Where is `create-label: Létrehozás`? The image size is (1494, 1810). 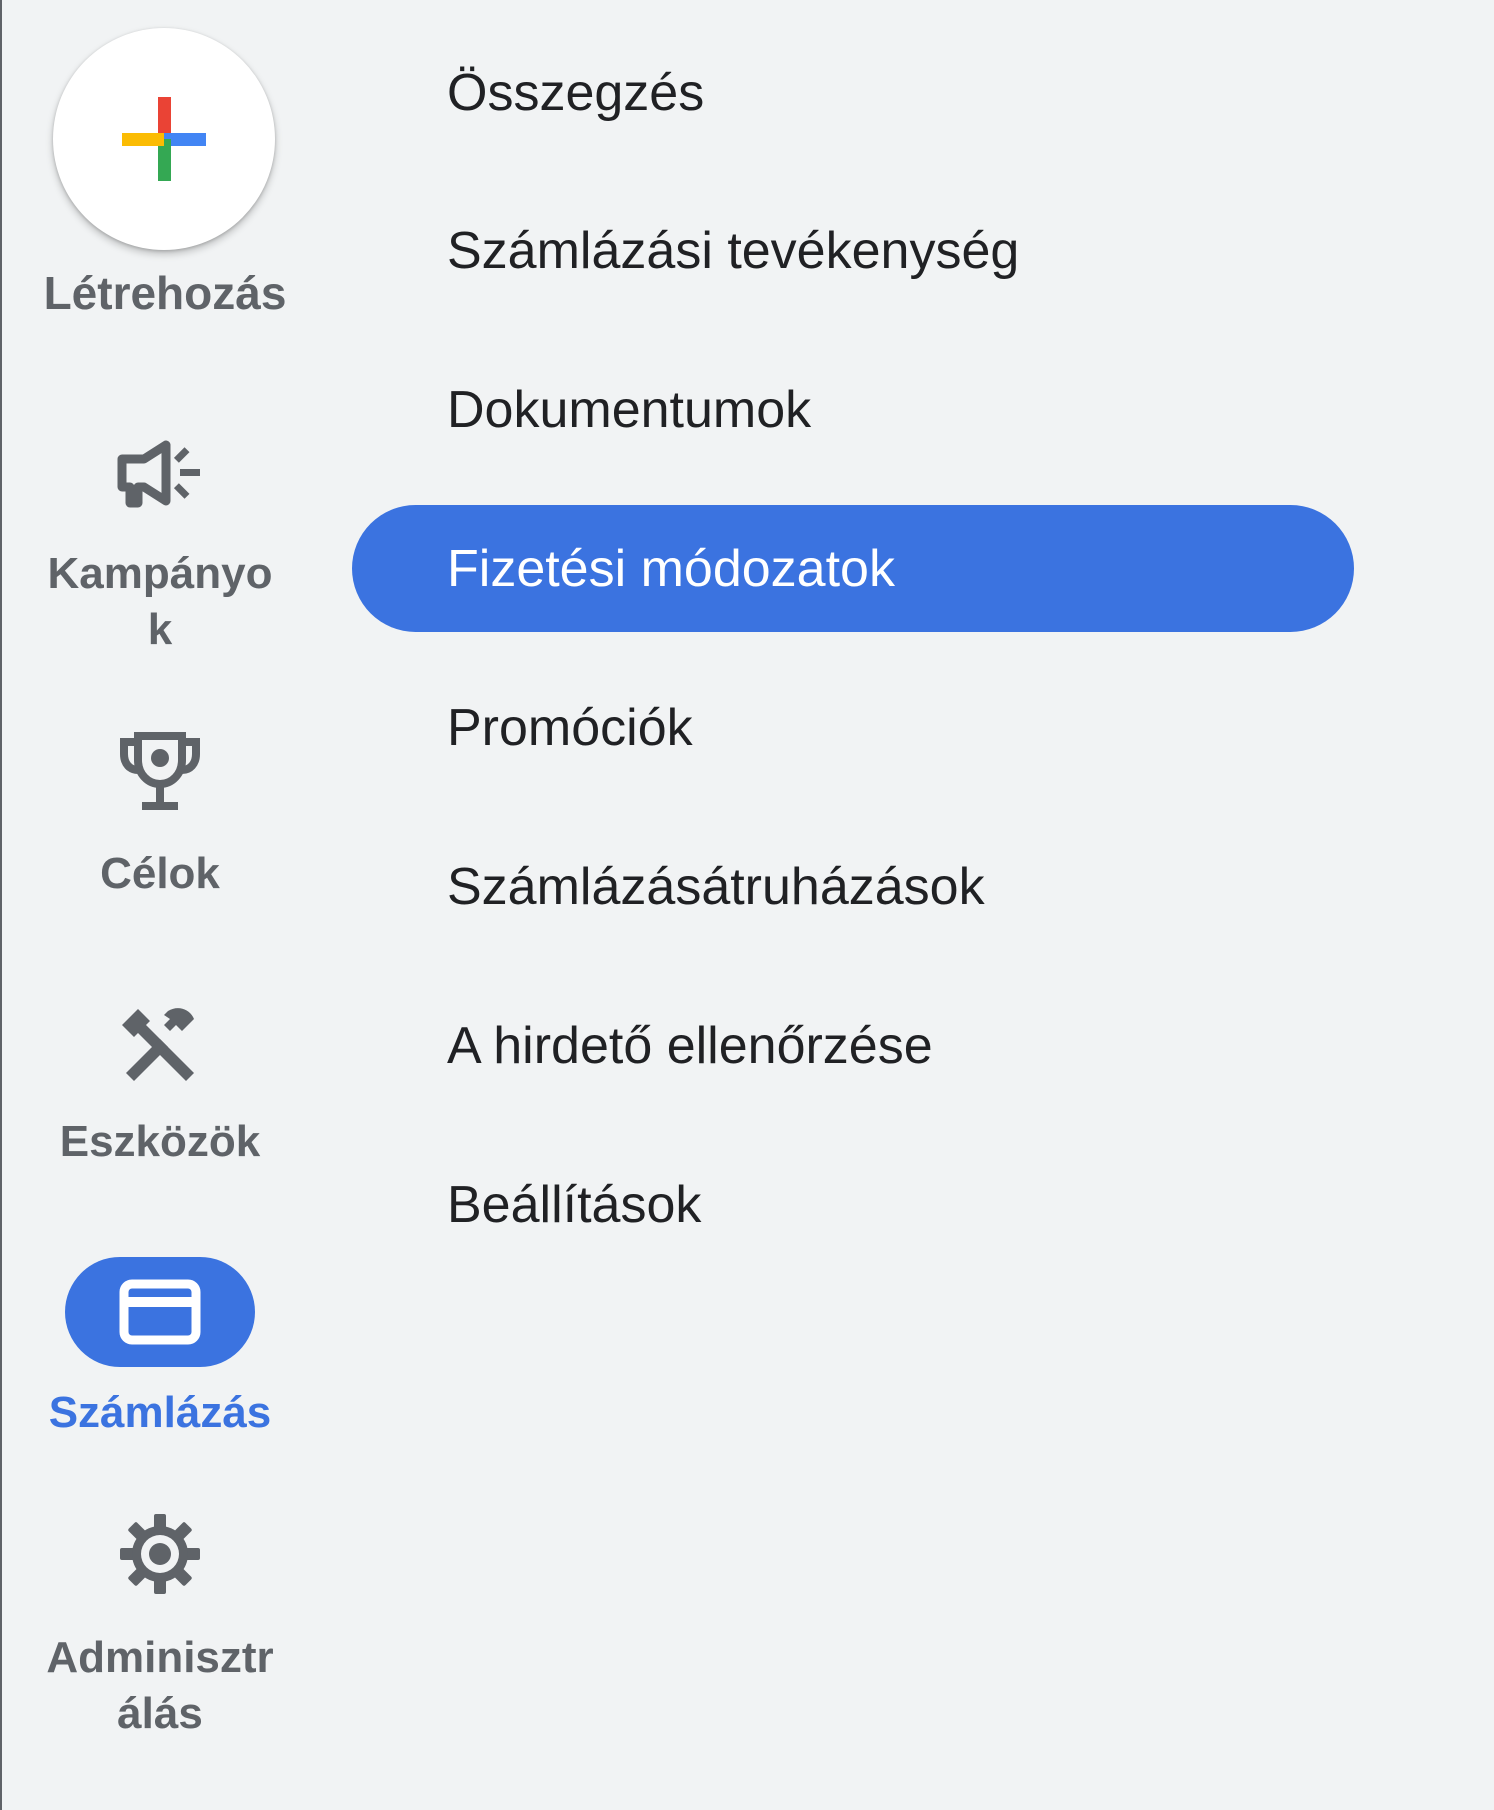
create-label: Létrehozás is located at coordinates (165, 293).